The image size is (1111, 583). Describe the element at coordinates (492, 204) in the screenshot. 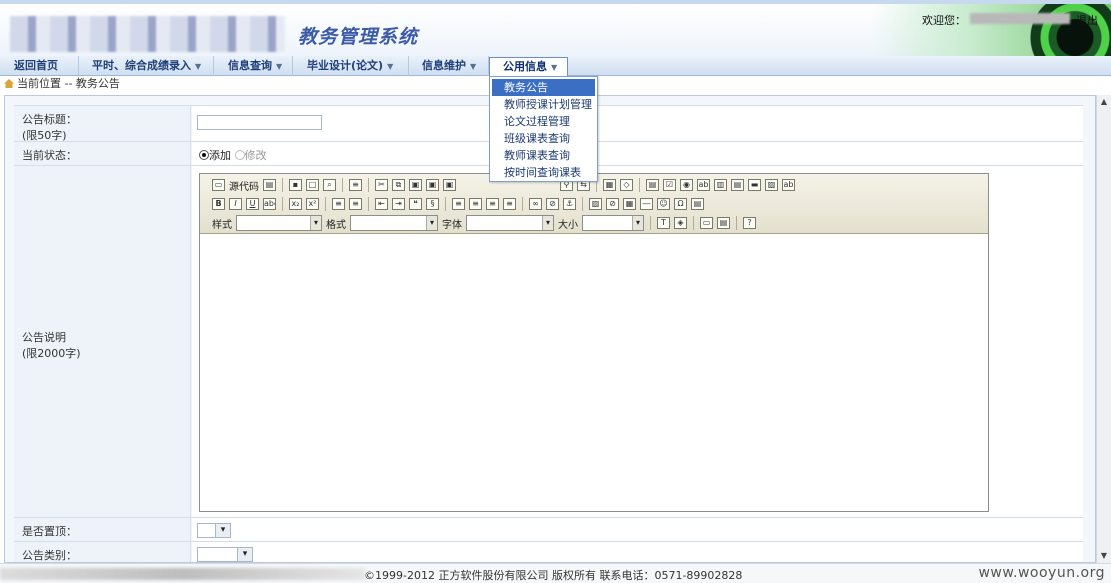

I see `align-right-icon: ≡` at that location.